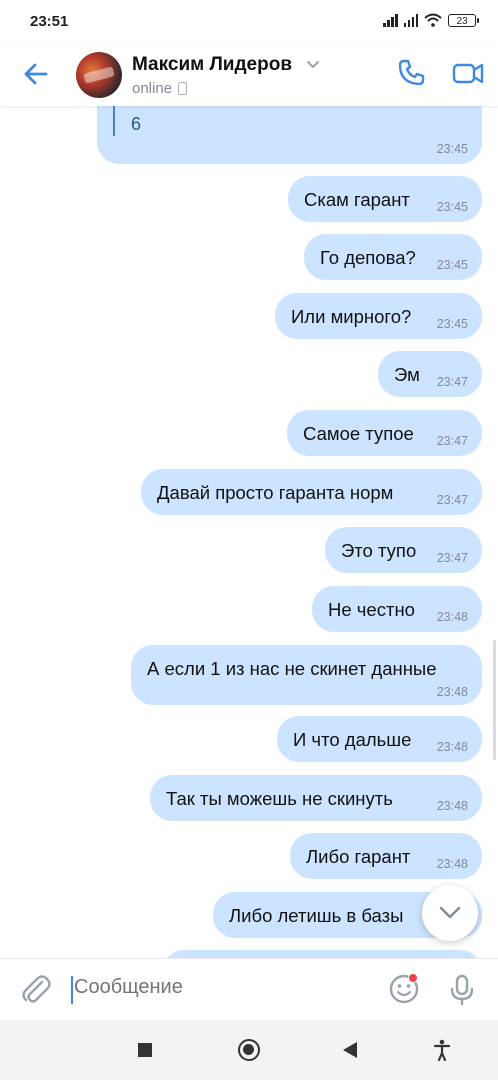 The height and width of the screenshot is (1080, 498). I want to click on scroll-to-bottom-button, so click(450, 913).